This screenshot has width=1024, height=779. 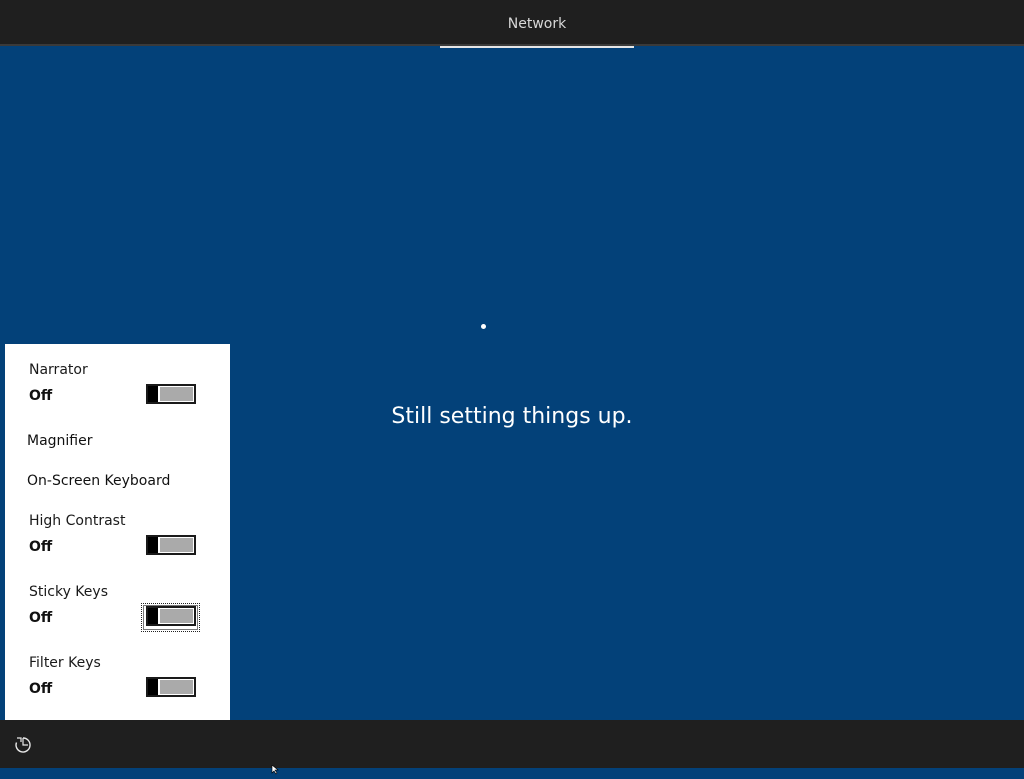 What do you see at coordinates (41, 689) in the screenshot?
I see `filter-keys-state: Off` at bounding box center [41, 689].